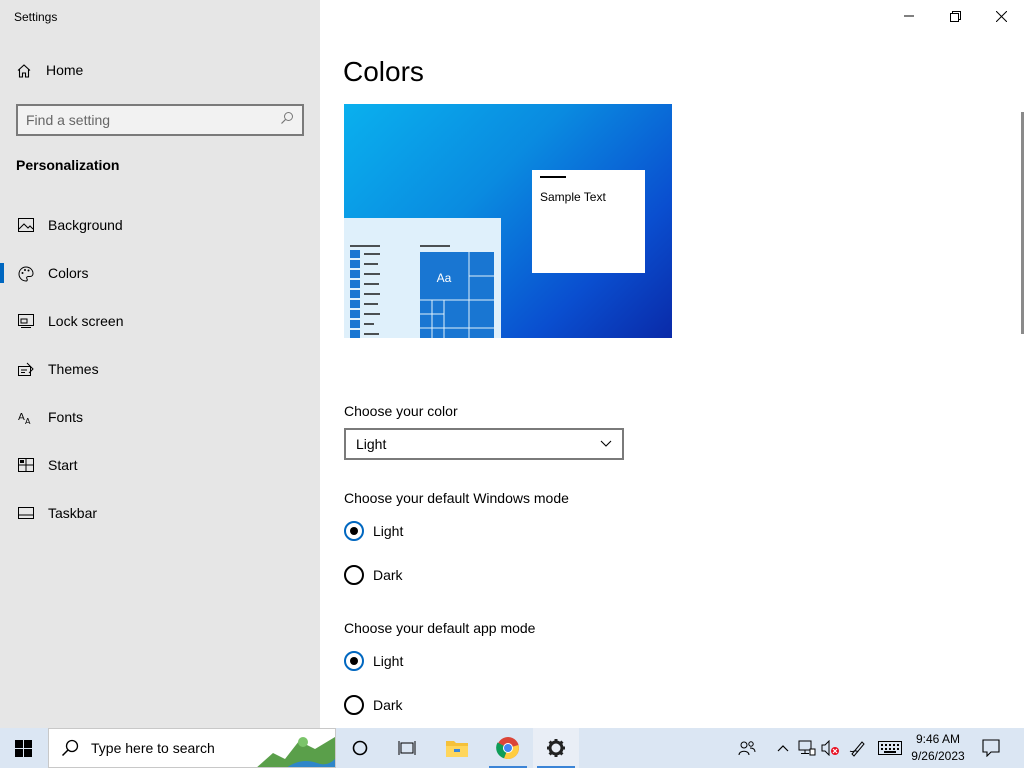 The width and height of the screenshot is (1024, 768). What do you see at coordinates (444, 278) in the screenshot?
I see `tile-text: Aa` at bounding box center [444, 278].